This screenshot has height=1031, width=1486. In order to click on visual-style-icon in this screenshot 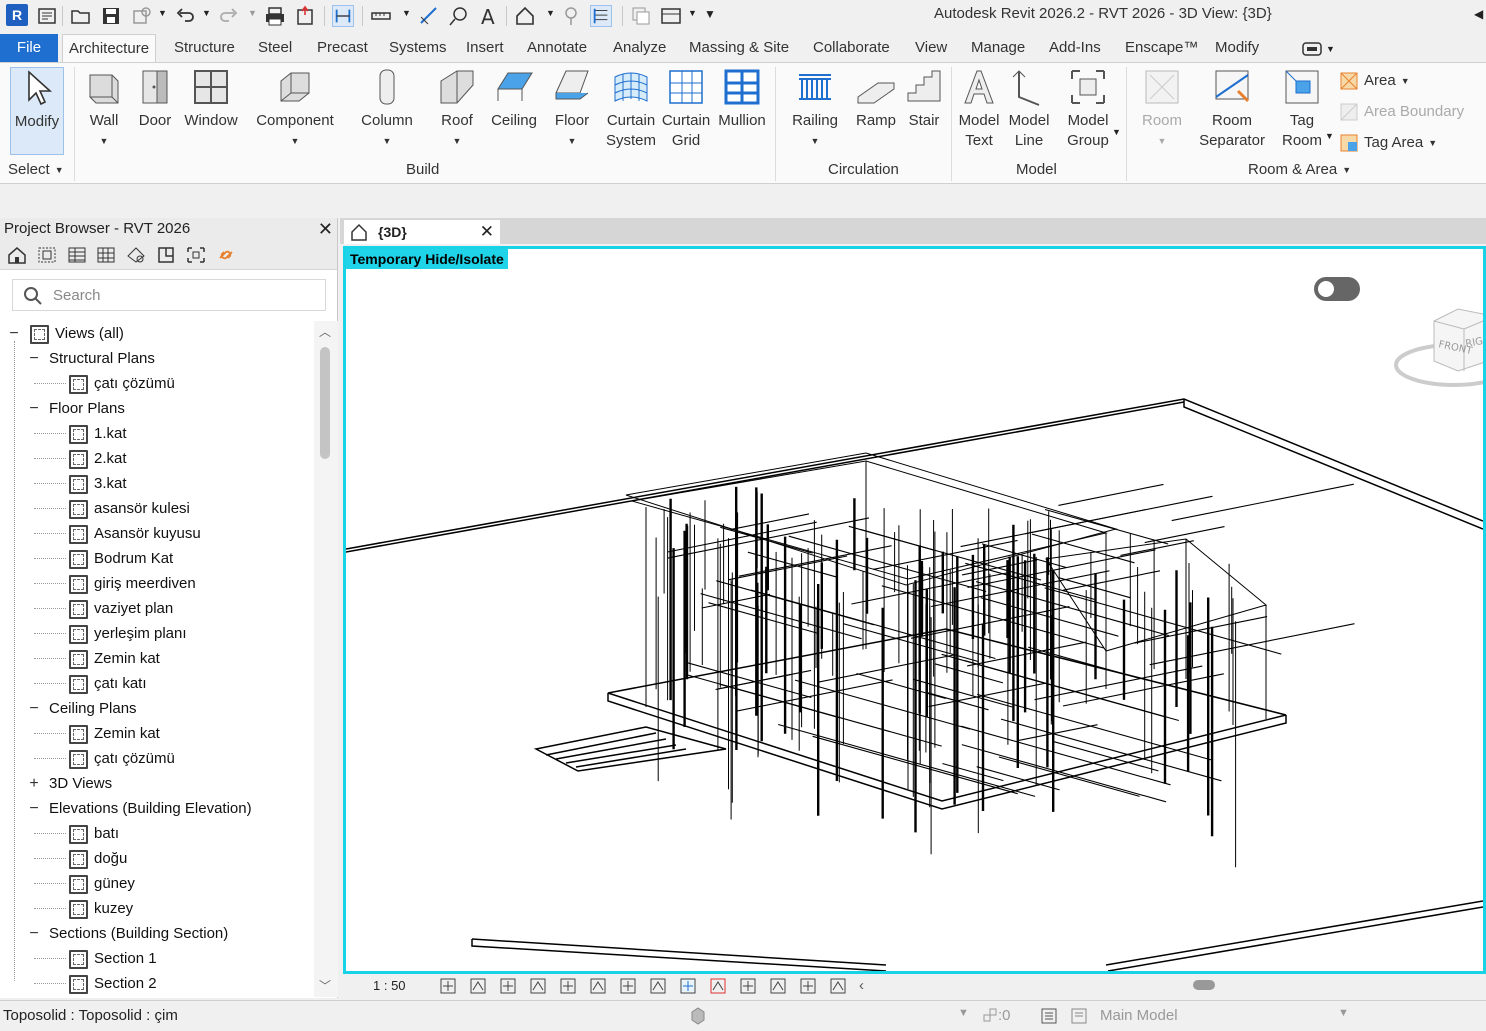, I will do `click(478, 986)`.